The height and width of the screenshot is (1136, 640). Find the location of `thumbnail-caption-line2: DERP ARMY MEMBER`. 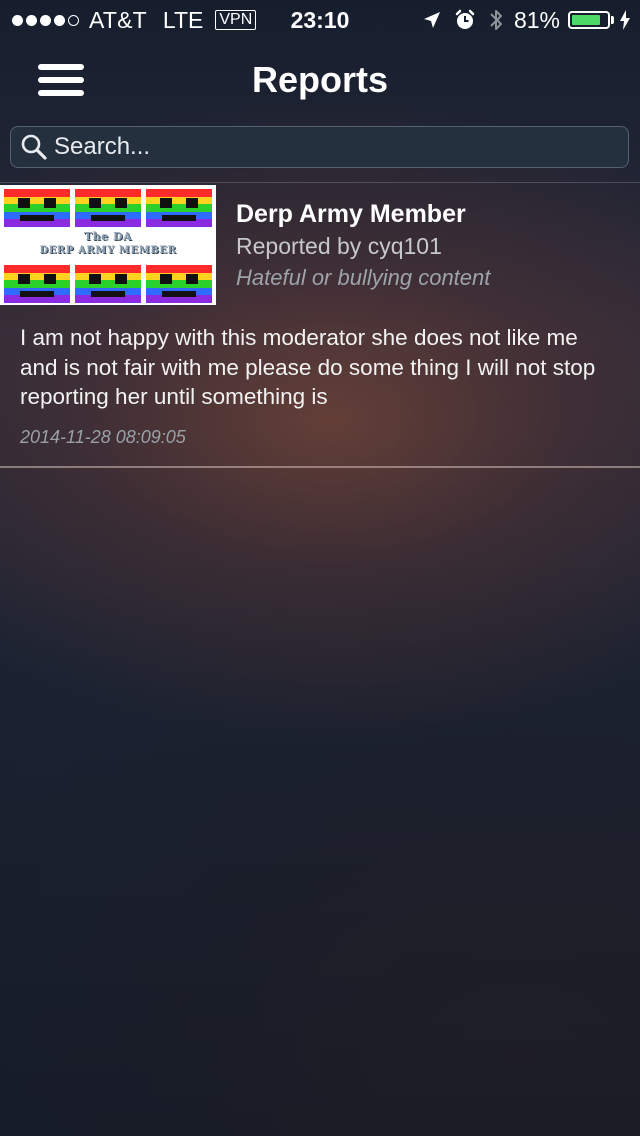

thumbnail-caption-line2: DERP ARMY MEMBER is located at coordinates (108, 250).